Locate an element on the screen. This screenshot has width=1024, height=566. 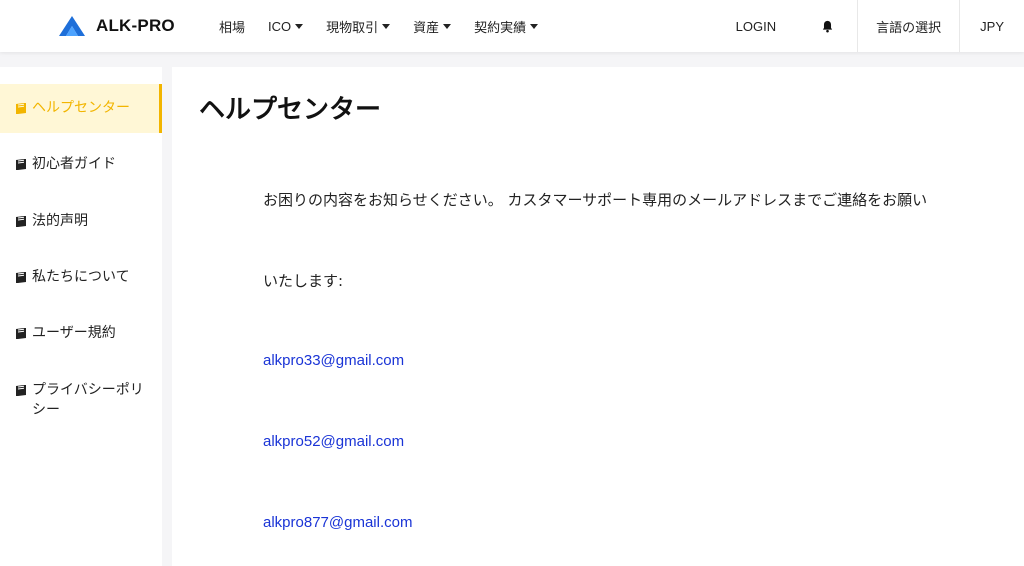
support-email-link-1: alkpro33@gmail.com is located at coordinates (333, 360).